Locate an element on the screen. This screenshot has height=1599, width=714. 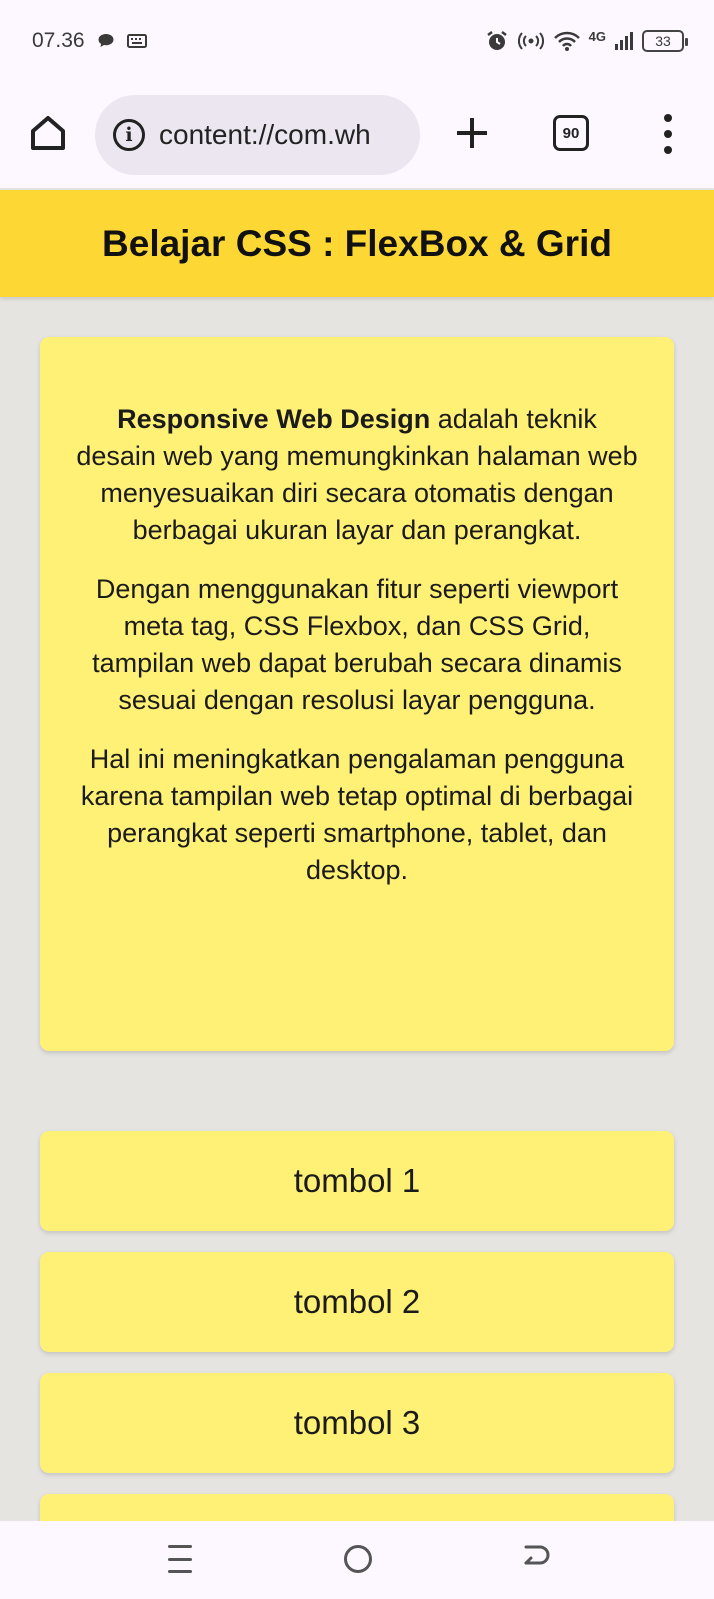
keyboard-icon is located at coordinates (136, 41).